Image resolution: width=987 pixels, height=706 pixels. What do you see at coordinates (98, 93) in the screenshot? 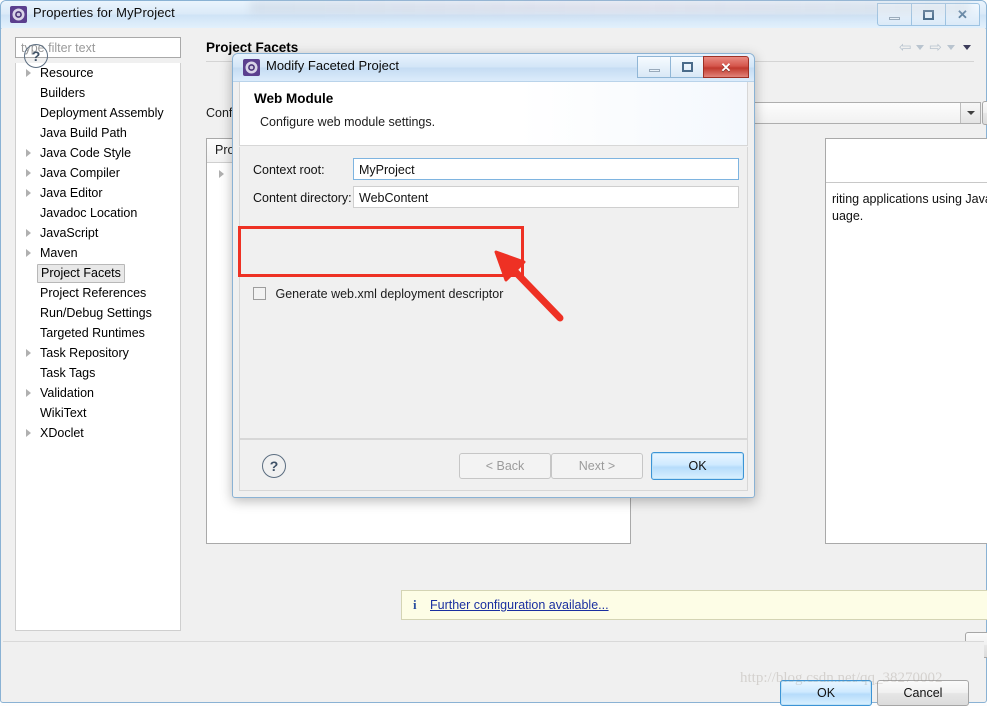
I see `sidebar-item-builders: Builders` at bounding box center [98, 93].